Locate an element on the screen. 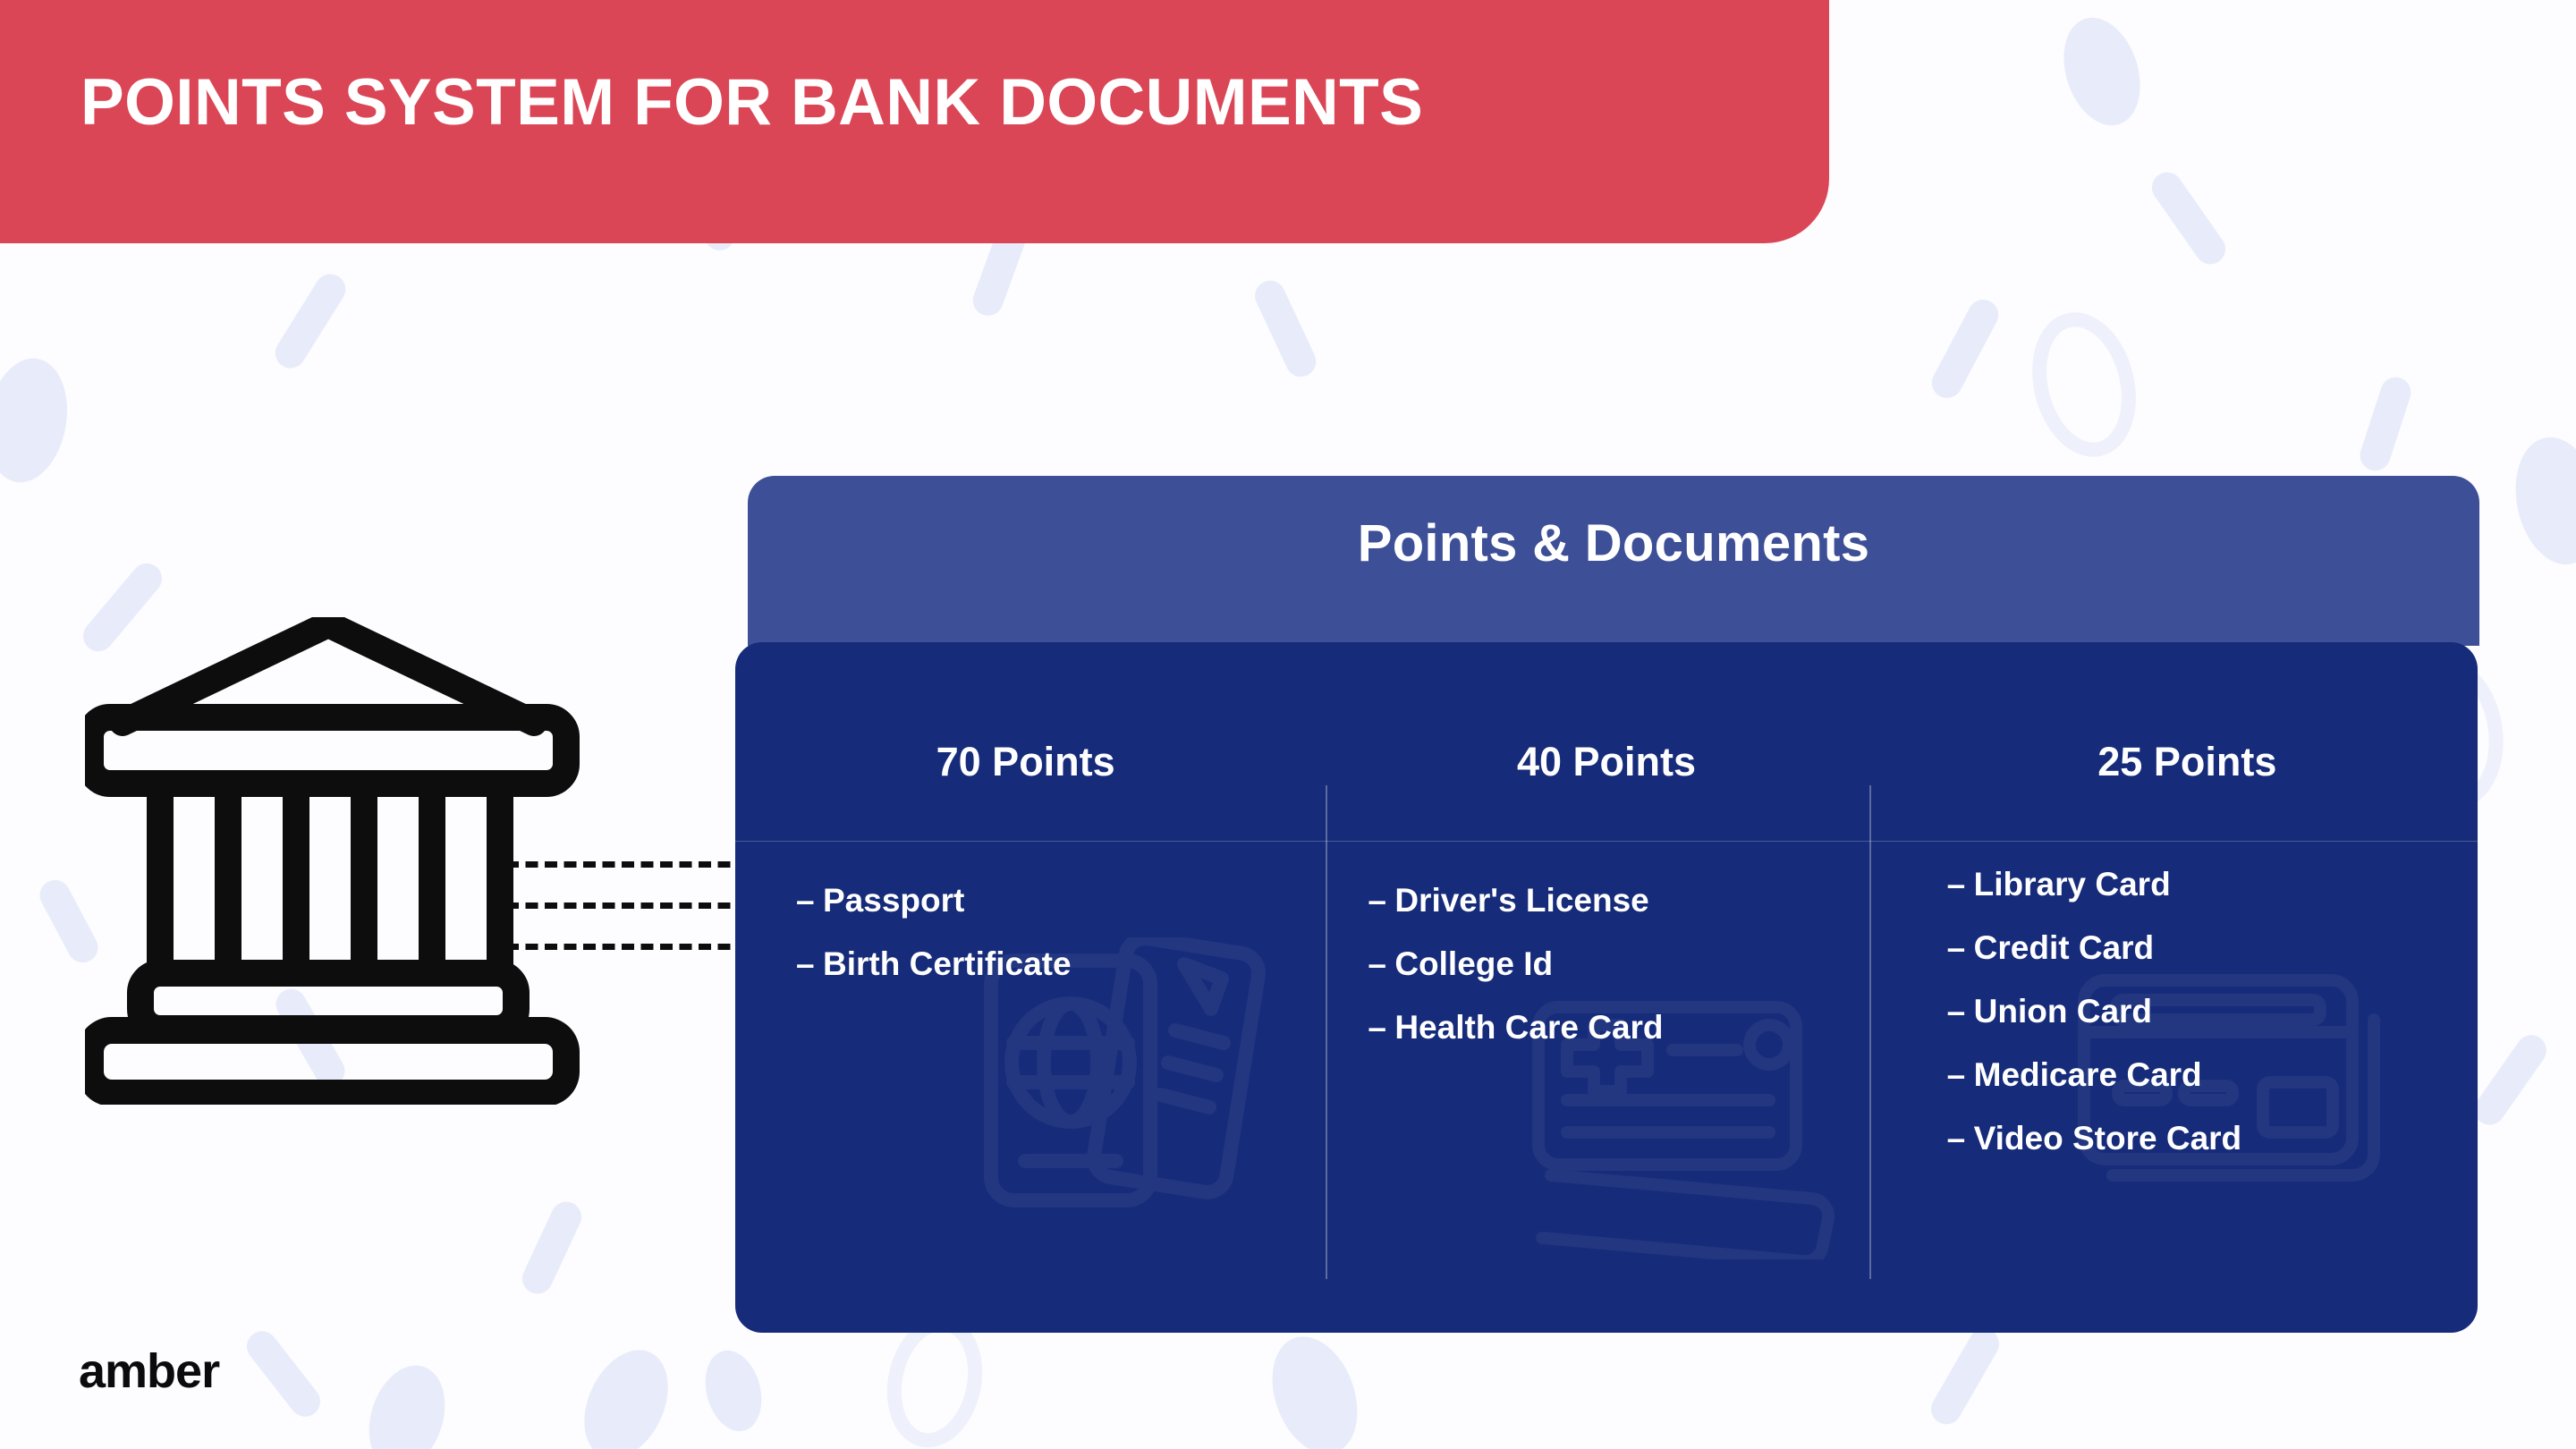  card-header: Points & Documents is located at coordinates (1613, 561).